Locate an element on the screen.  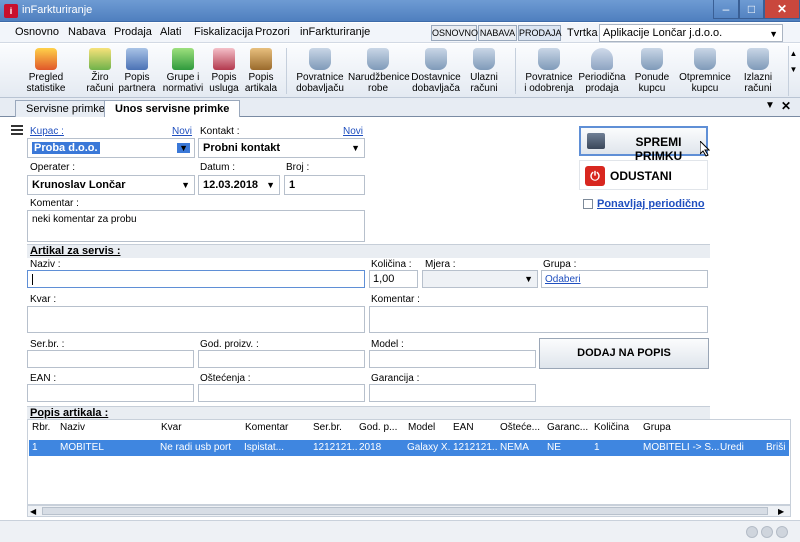
kupac-select: Proba d.o.o. ▼ is located at coordinates (111, 148).